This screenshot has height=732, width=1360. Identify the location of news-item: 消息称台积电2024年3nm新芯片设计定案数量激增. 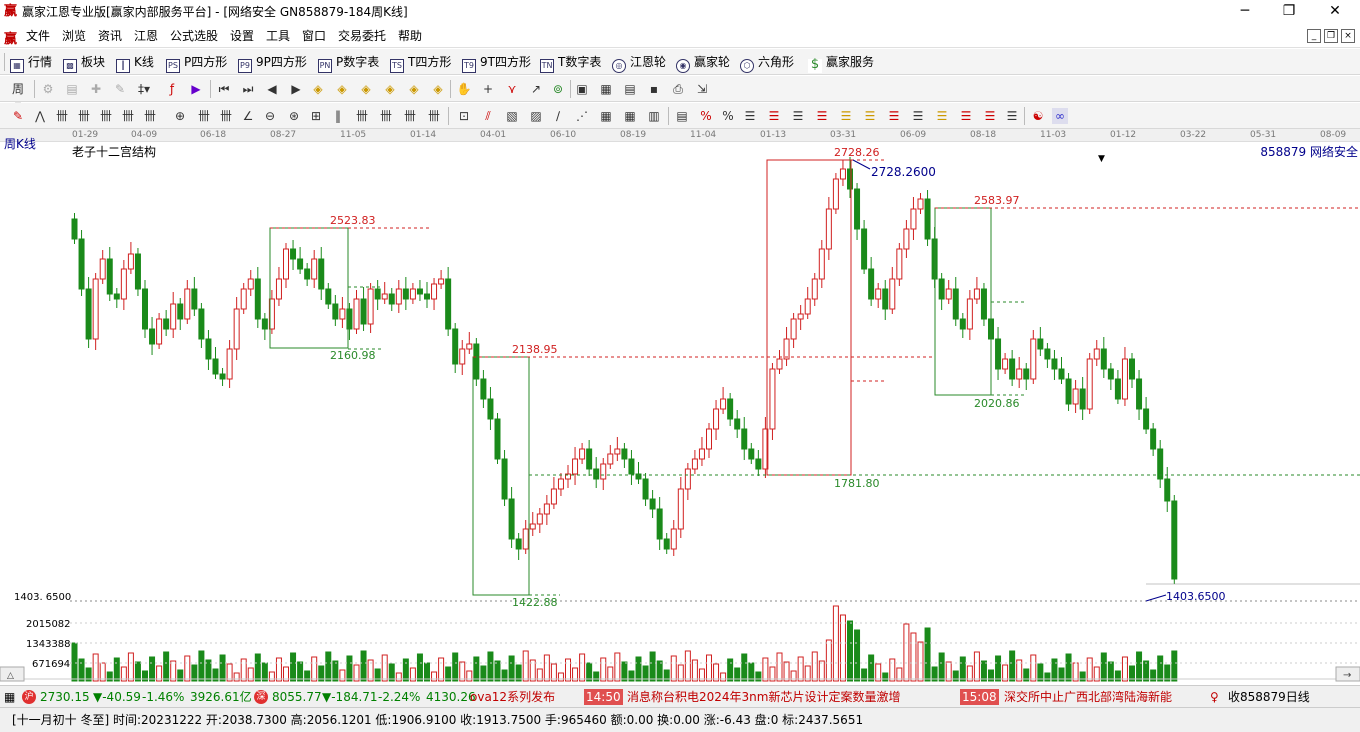
(763, 697).